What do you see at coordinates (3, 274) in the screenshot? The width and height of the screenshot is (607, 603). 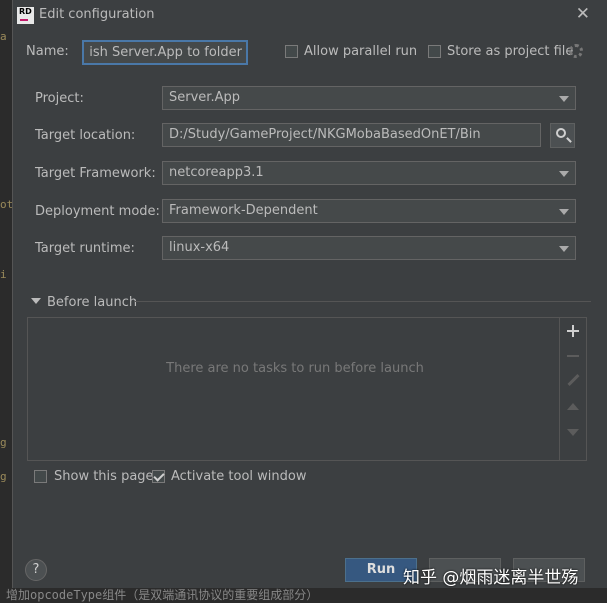 I see `background-glyph: i` at bounding box center [3, 274].